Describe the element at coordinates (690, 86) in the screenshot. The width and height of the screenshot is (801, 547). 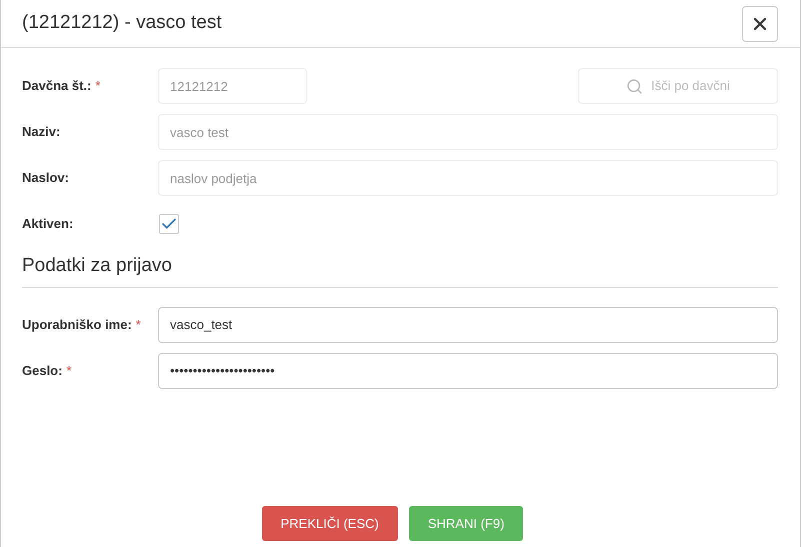
I see `search-placeholder: Išči po davčni` at that location.